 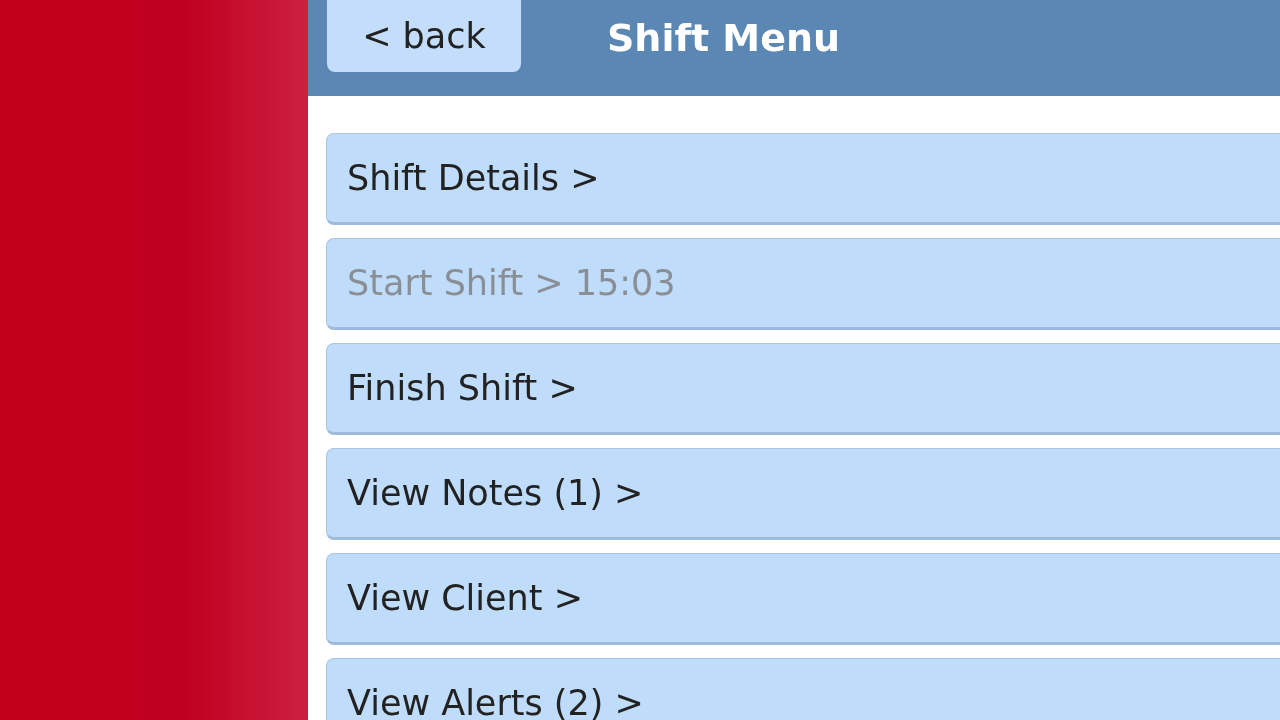 What do you see at coordinates (724, 38) in the screenshot?
I see `page-title: Shift Menu` at bounding box center [724, 38].